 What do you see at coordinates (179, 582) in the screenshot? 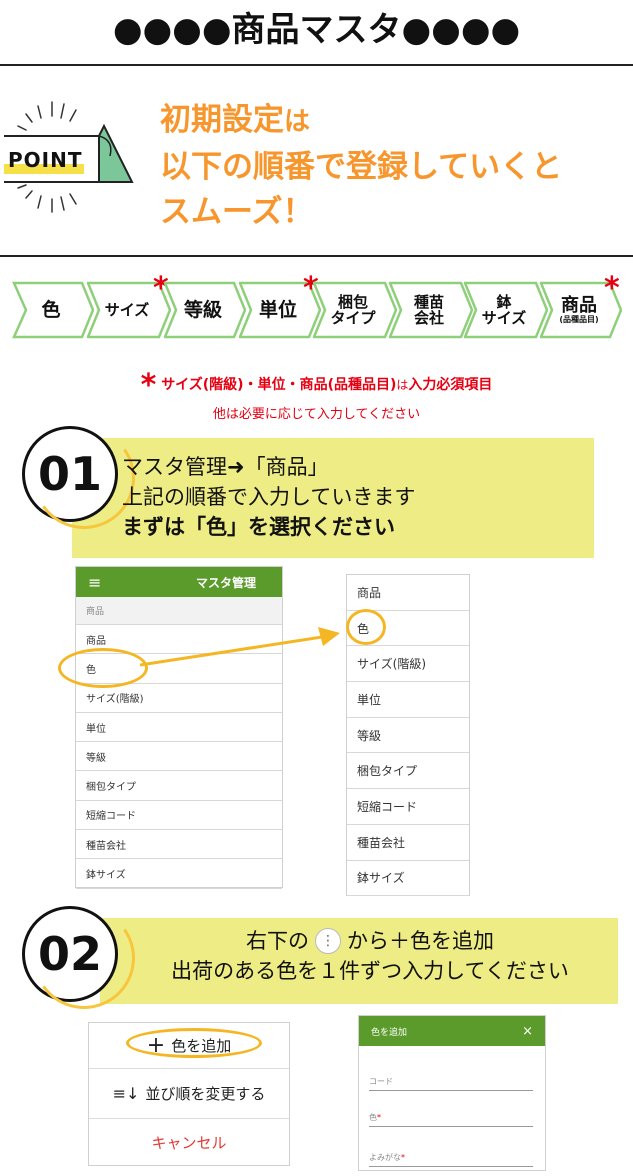
I see `menu-header: ≡ マスタ管理` at bounding box center [179, 582].